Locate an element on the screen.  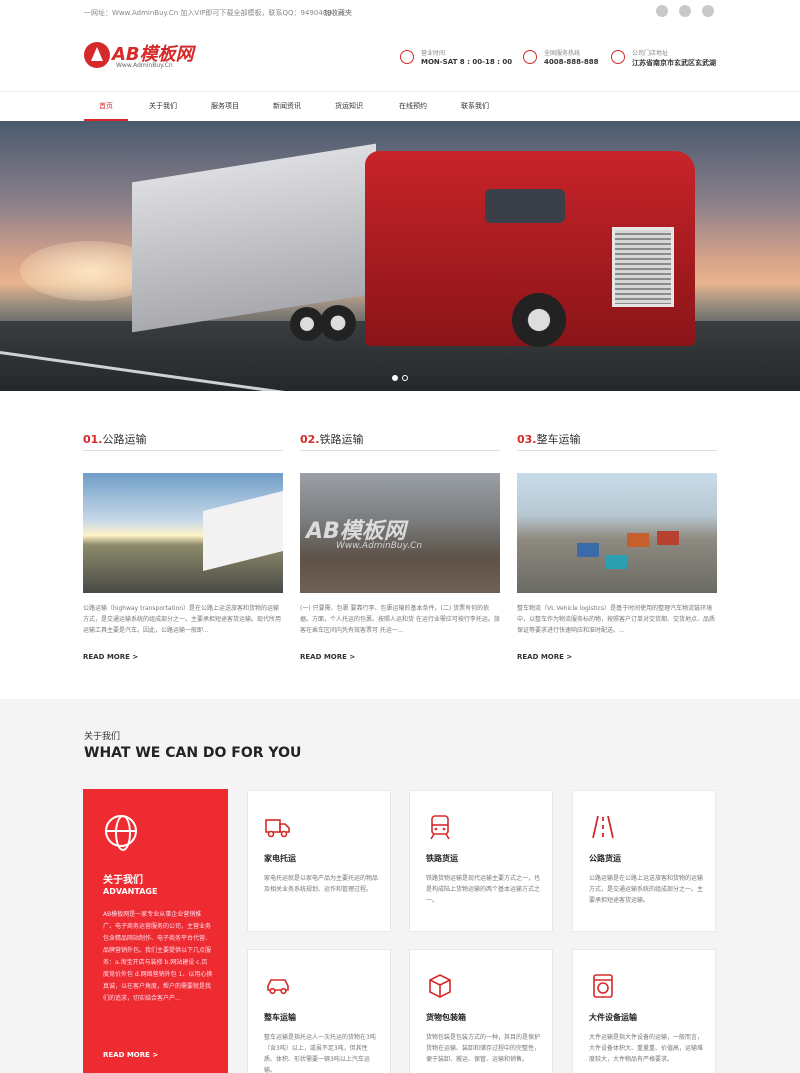
road-icon is located at coordinates (603, 827).